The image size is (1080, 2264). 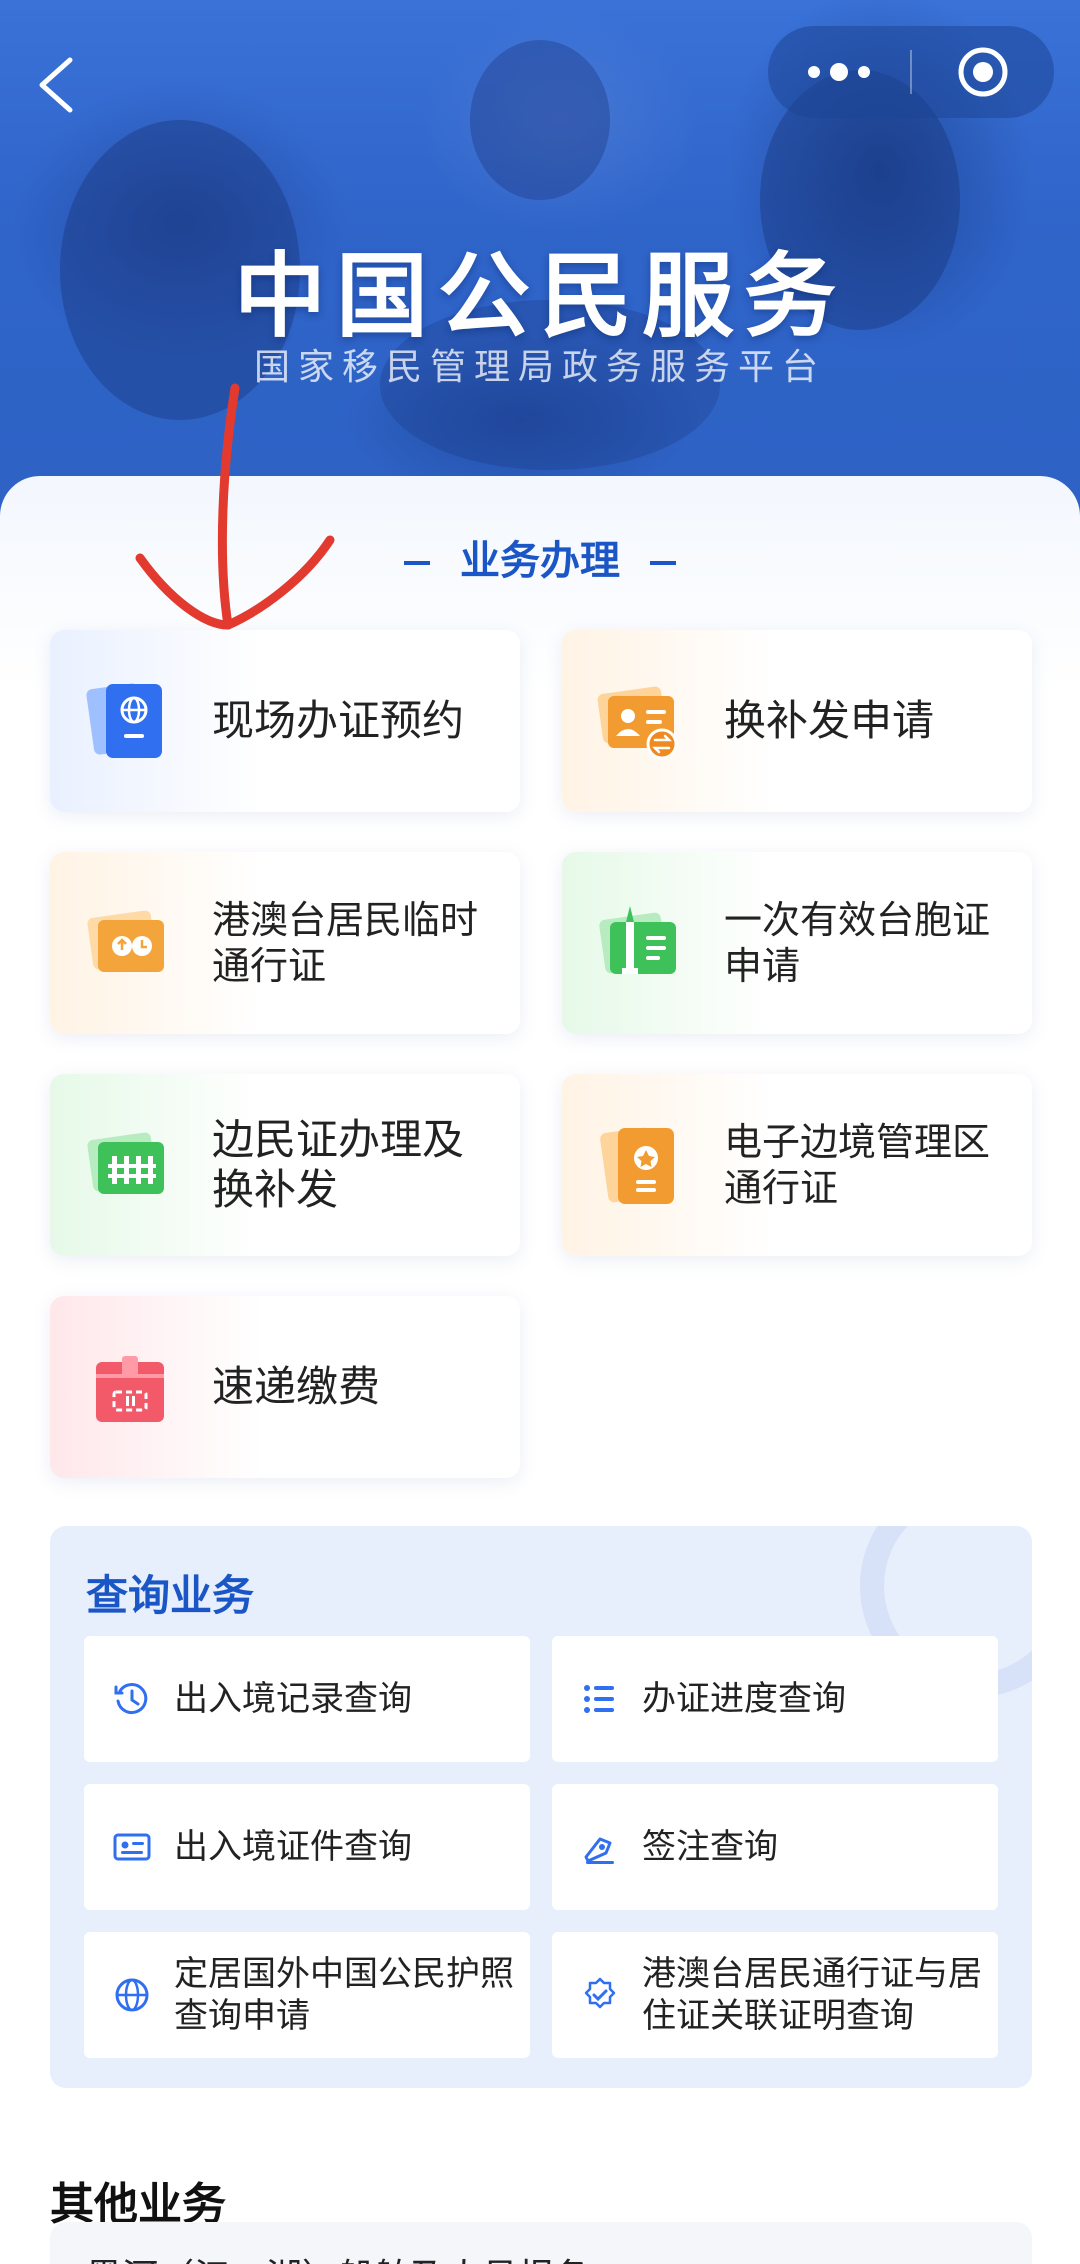 What do you see at coordinates (296, 1386) in the screenshot?
I see `service-label: 速递缴费` at bounding box center [296, 1386].